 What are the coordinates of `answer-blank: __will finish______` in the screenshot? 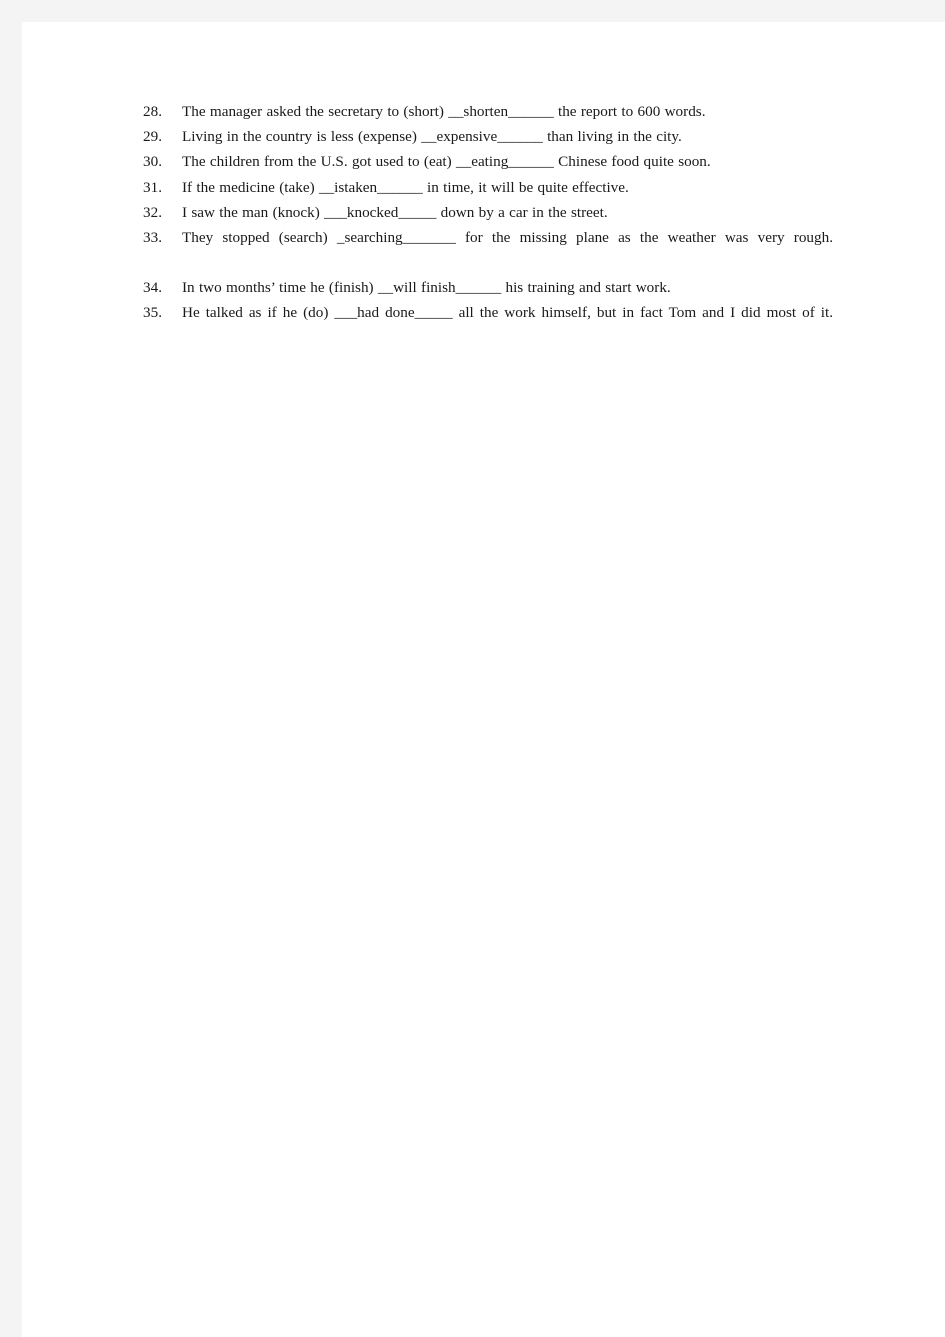 It's located at (439, 287).